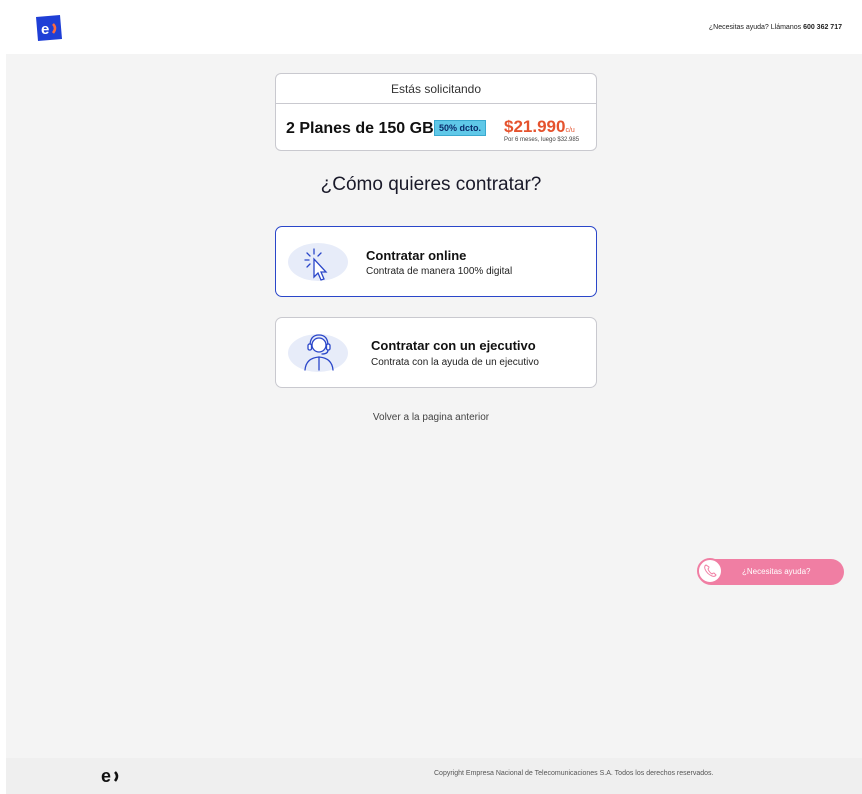 The image size is (862, 794). I want to click on help-phone: 600 362 717, so click(822, 27).